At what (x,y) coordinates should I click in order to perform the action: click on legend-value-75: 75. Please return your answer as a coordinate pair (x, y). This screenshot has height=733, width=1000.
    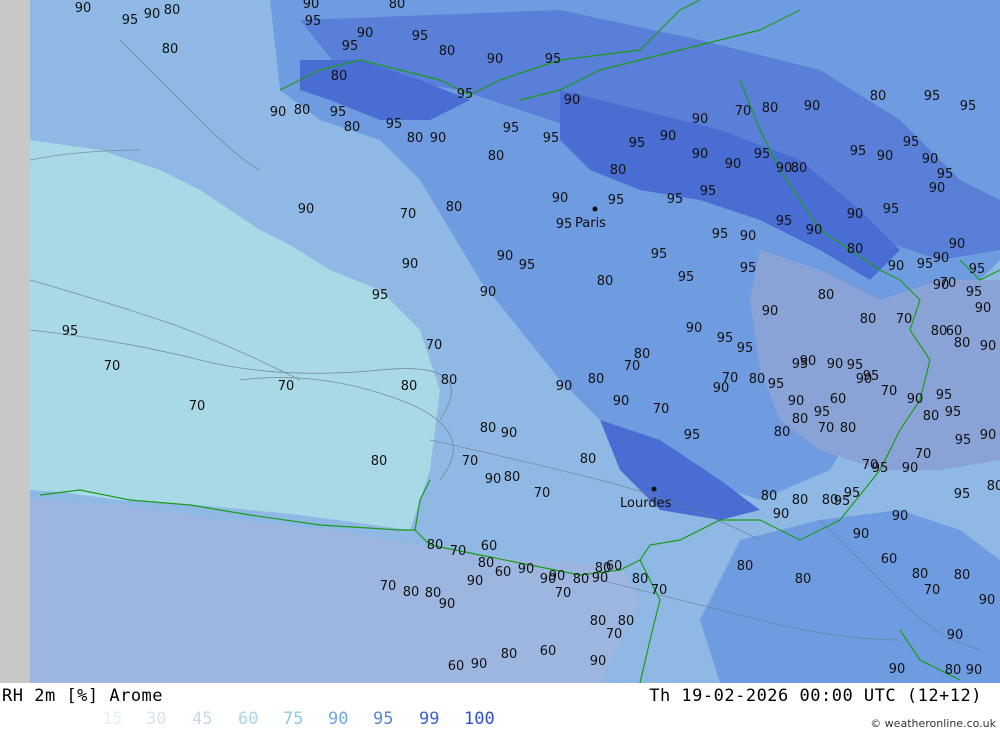
    Looking at the image, I should click on (293, 719).